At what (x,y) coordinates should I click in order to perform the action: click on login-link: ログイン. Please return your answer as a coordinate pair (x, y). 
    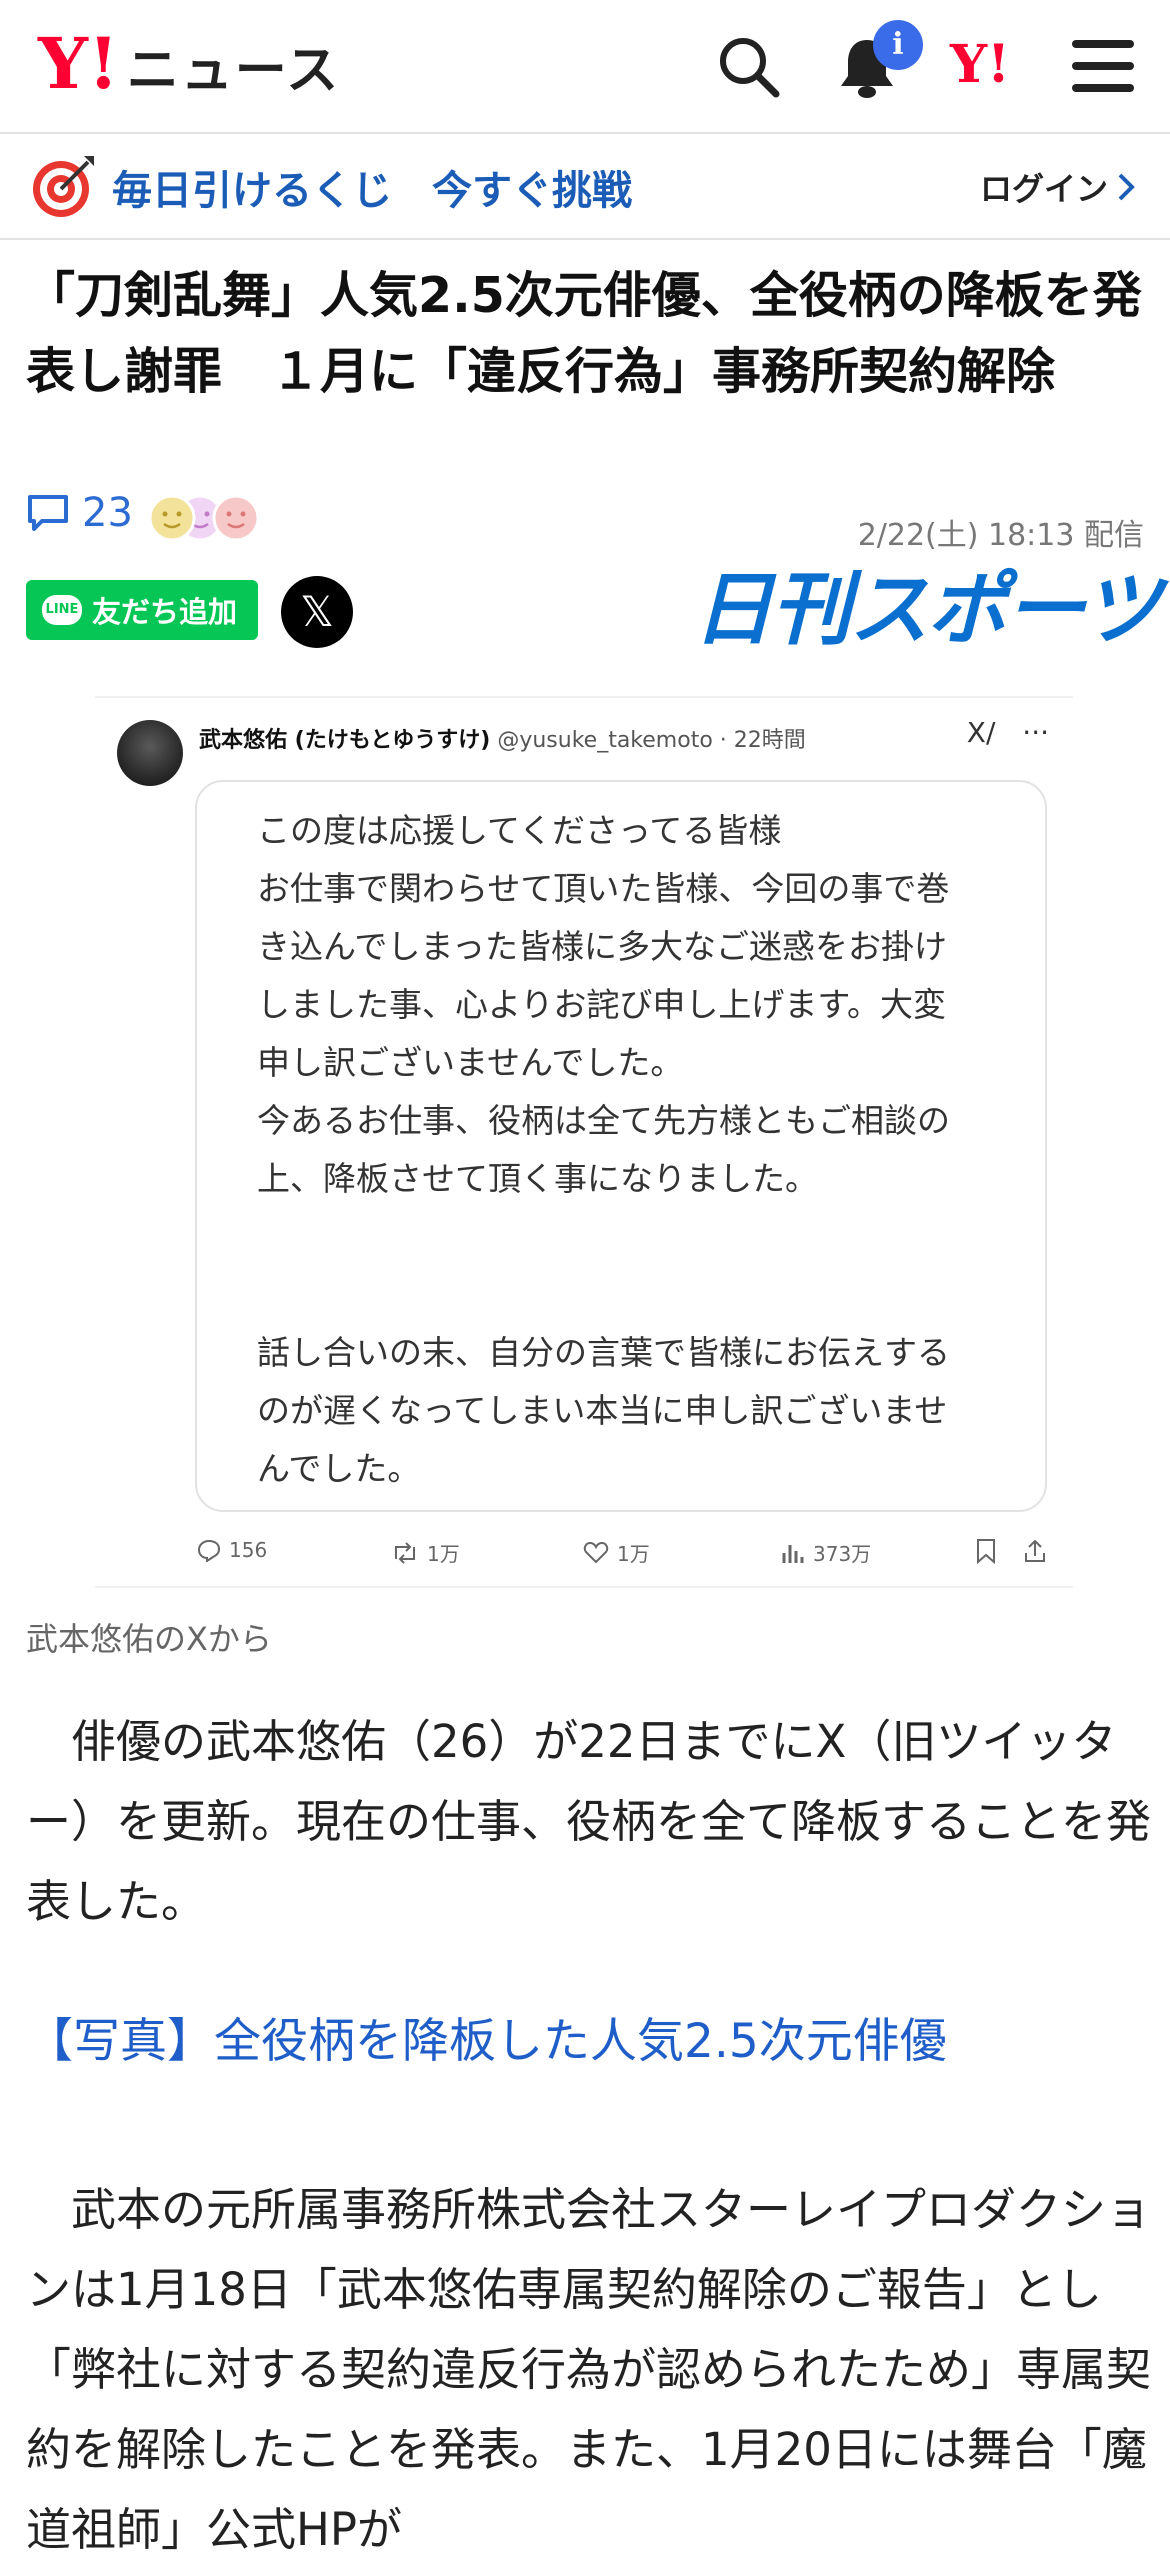
    Looking at the image, I should click on (1059, 187).